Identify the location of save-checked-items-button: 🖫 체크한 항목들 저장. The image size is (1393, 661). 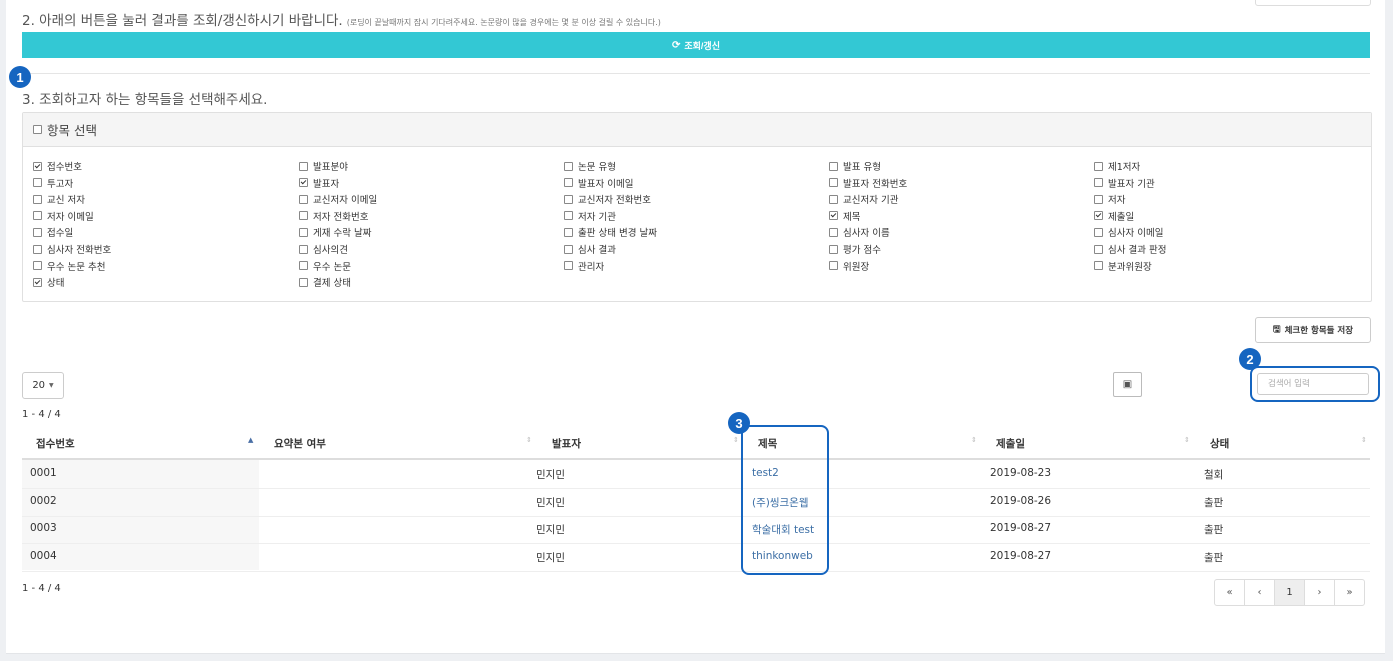
(1313, 330).